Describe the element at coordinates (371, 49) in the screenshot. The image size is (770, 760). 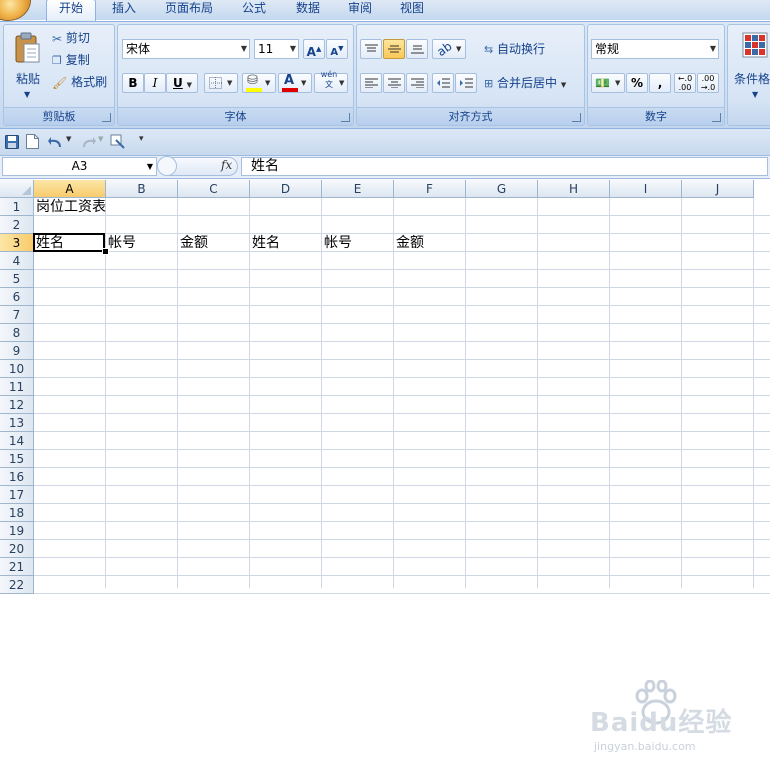
I see `align-top-button` at that location.